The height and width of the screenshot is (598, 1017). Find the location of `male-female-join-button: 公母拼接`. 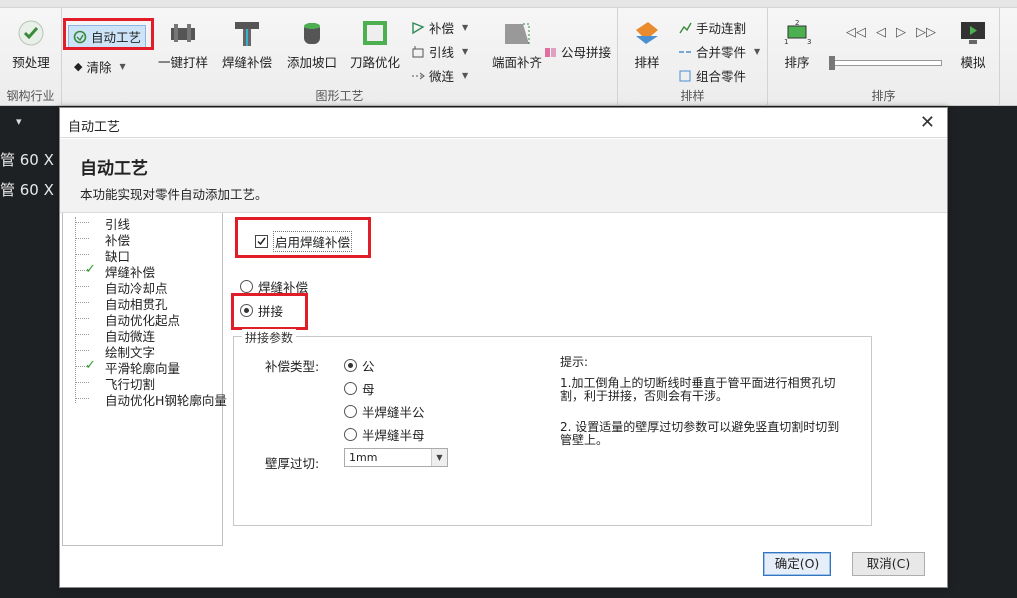

male-female-join-button: 公母拼接 is located at coordinates (577, 51).